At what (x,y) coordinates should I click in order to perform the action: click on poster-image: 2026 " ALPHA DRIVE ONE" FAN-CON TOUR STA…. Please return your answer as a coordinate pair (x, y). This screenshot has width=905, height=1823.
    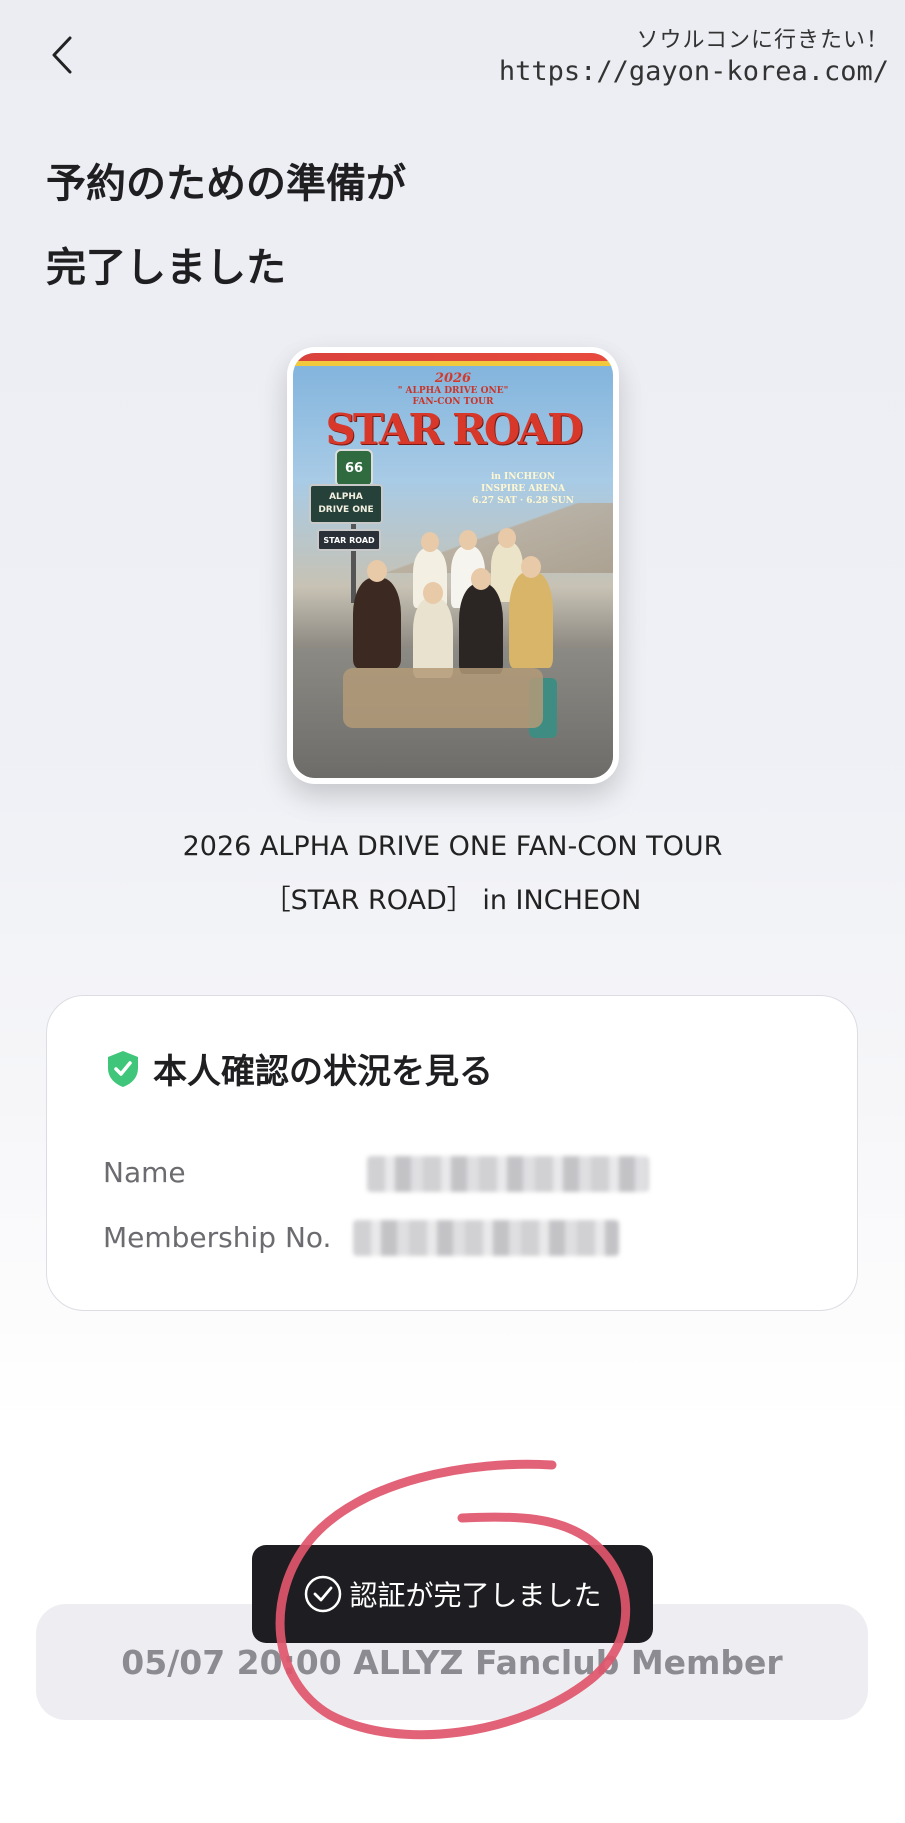
    Looking at the image, I should click on (453, 565).